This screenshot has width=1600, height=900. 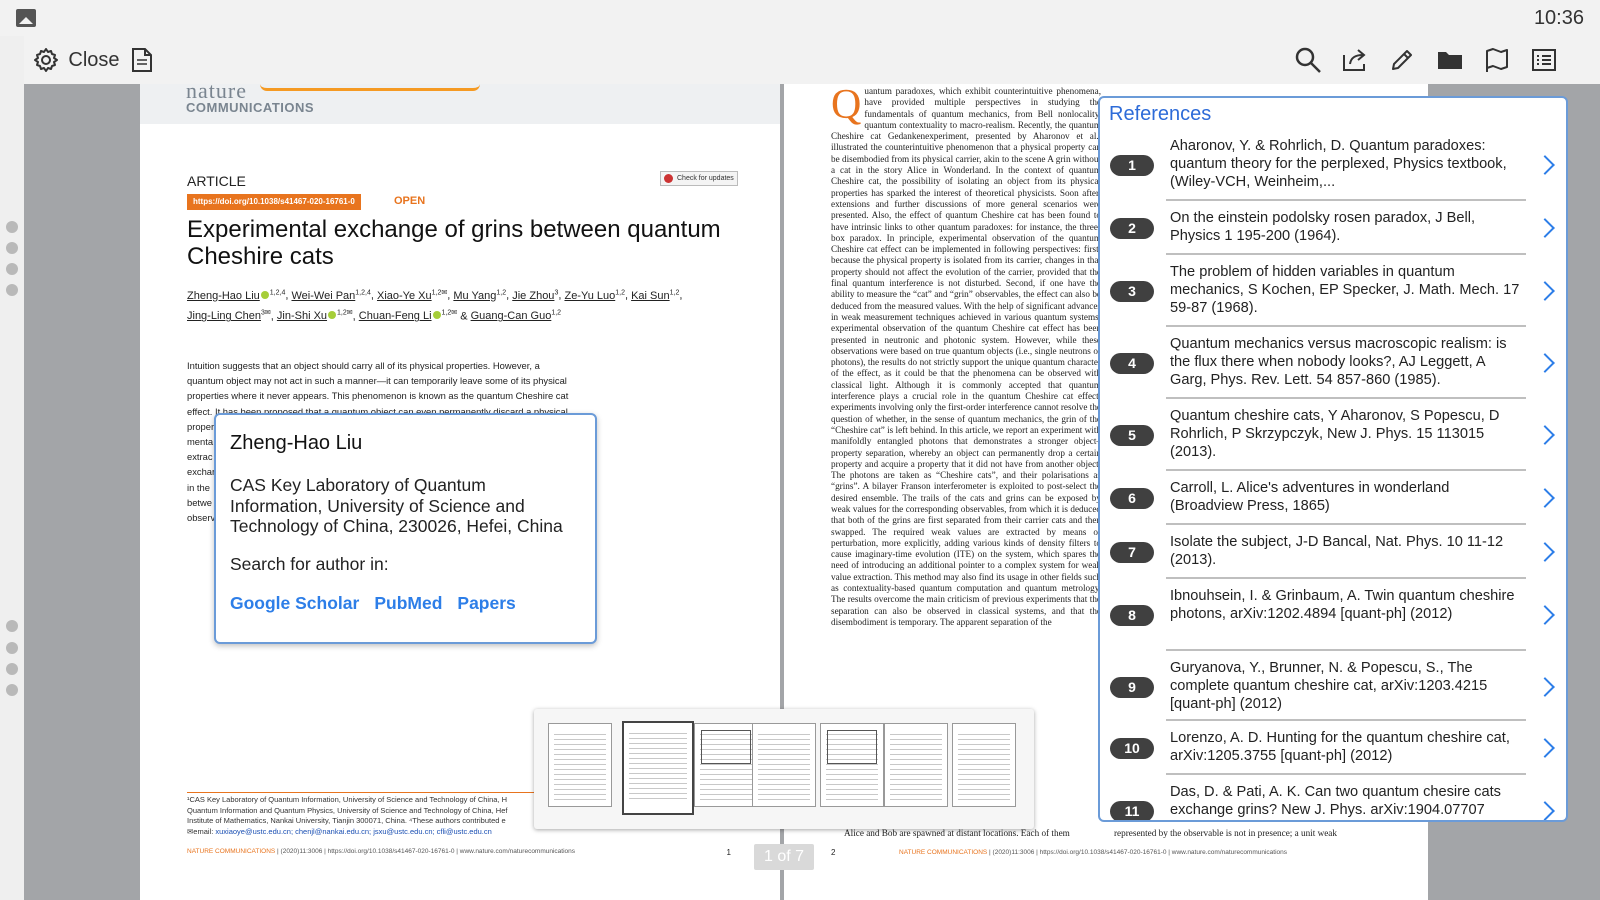 I want to click on author-search-links: Google Scholar PubMed Papers, so click(x=373, y=603).